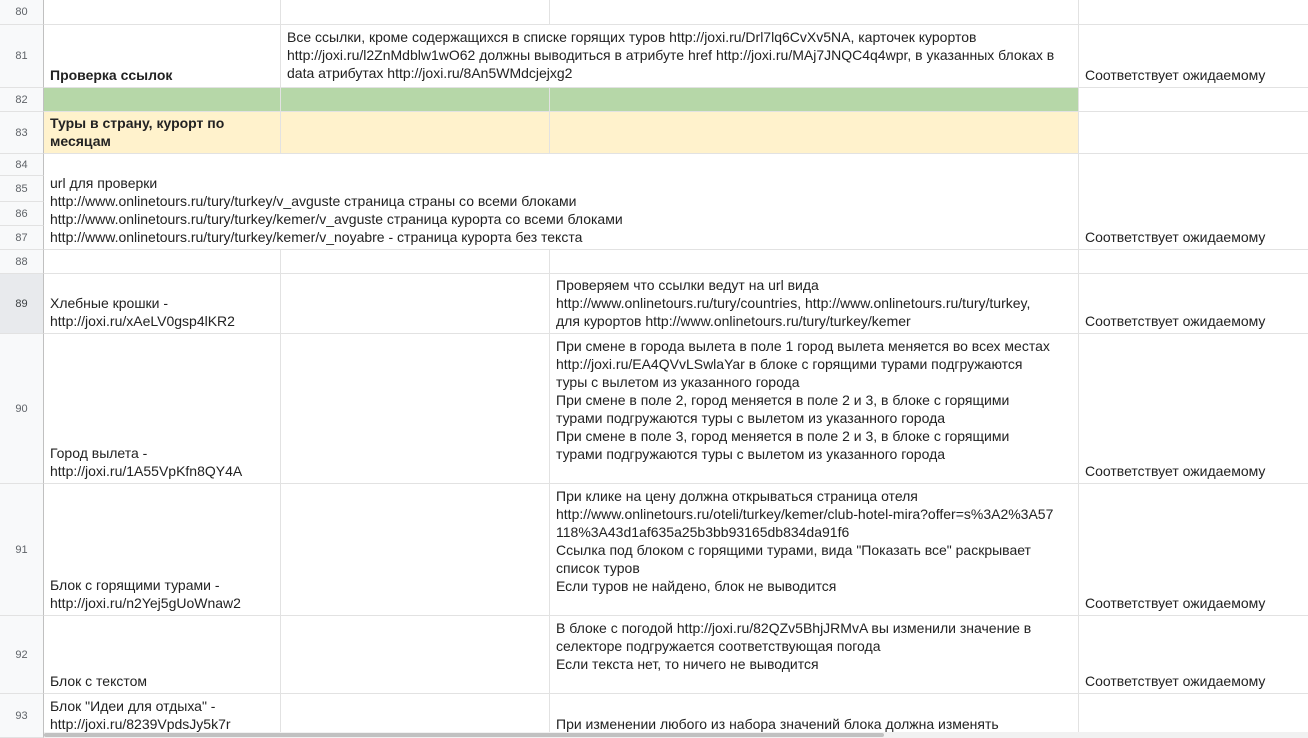 The image size is (1308, 738). What do you see at coordinates (22, 56) in the screenshot?
I see `row-header-81: 81` at bounding box center [22, 56].